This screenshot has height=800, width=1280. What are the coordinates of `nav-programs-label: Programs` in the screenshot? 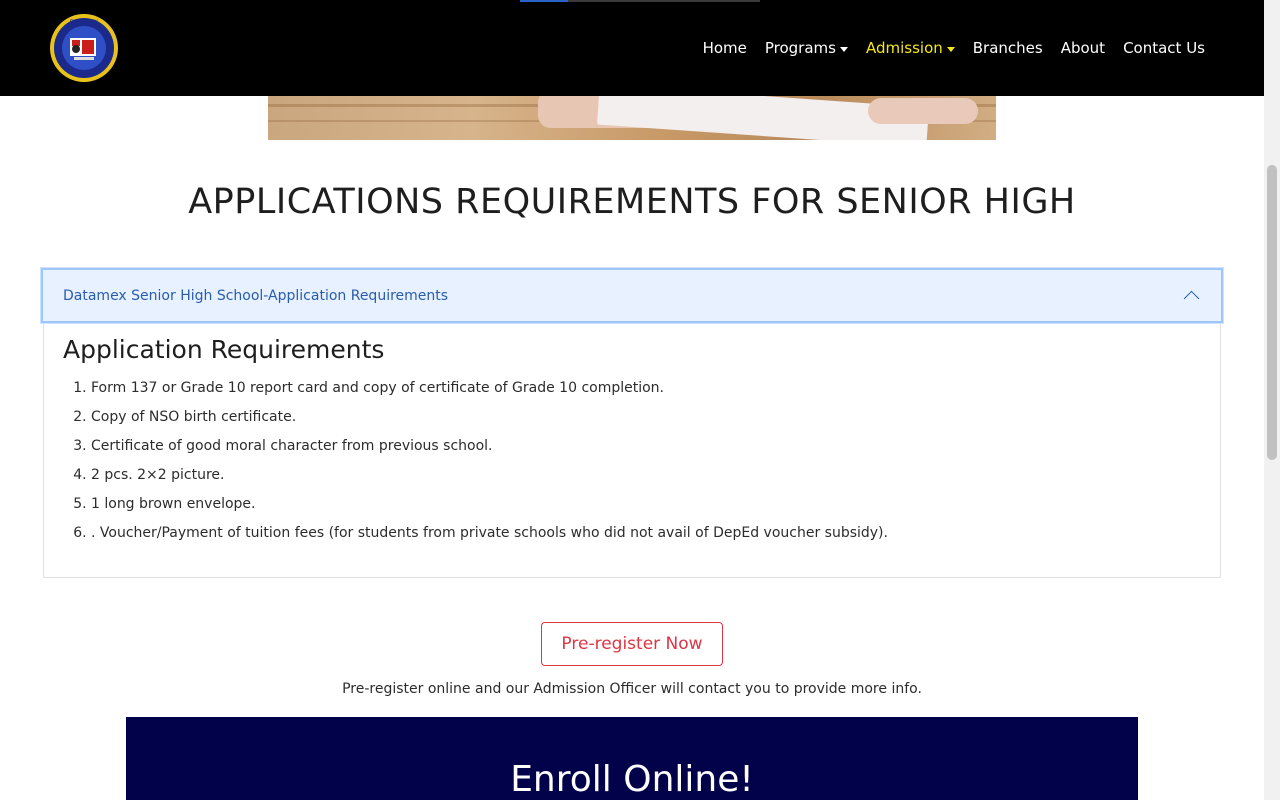 It's located at (800, 48).